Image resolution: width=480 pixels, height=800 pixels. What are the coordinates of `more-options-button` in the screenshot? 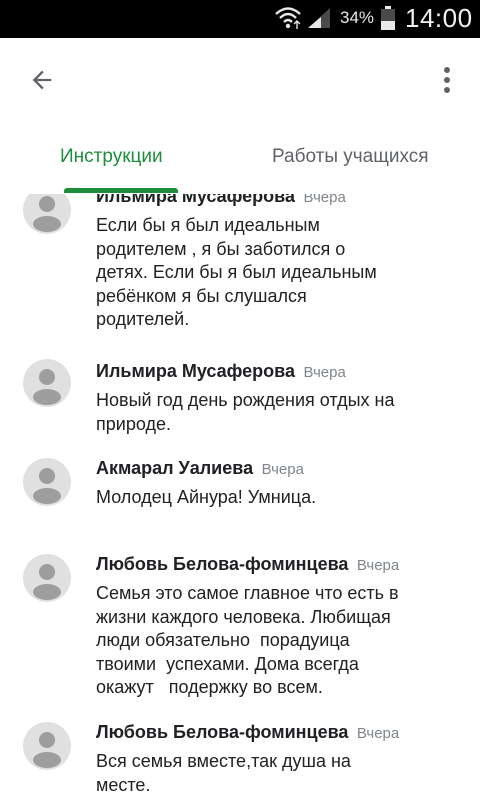 It's located at (447, 80).